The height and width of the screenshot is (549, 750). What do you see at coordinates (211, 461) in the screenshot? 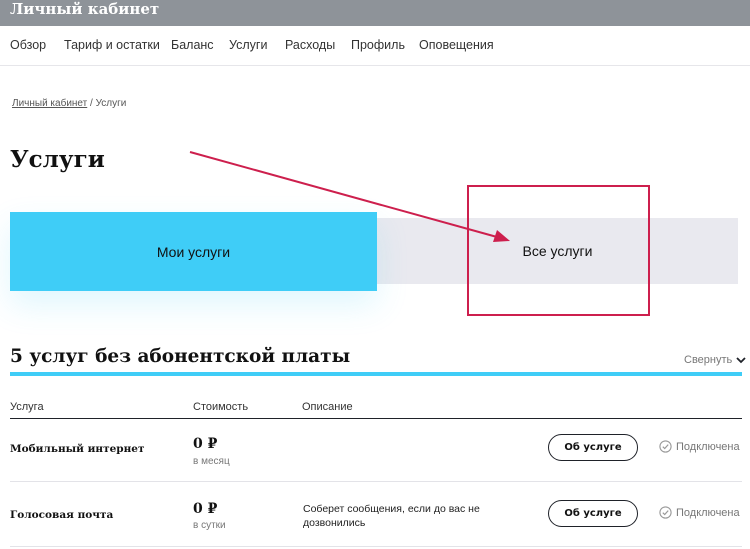
I see `service-period: в месяц` at bounding box center [211, 461].